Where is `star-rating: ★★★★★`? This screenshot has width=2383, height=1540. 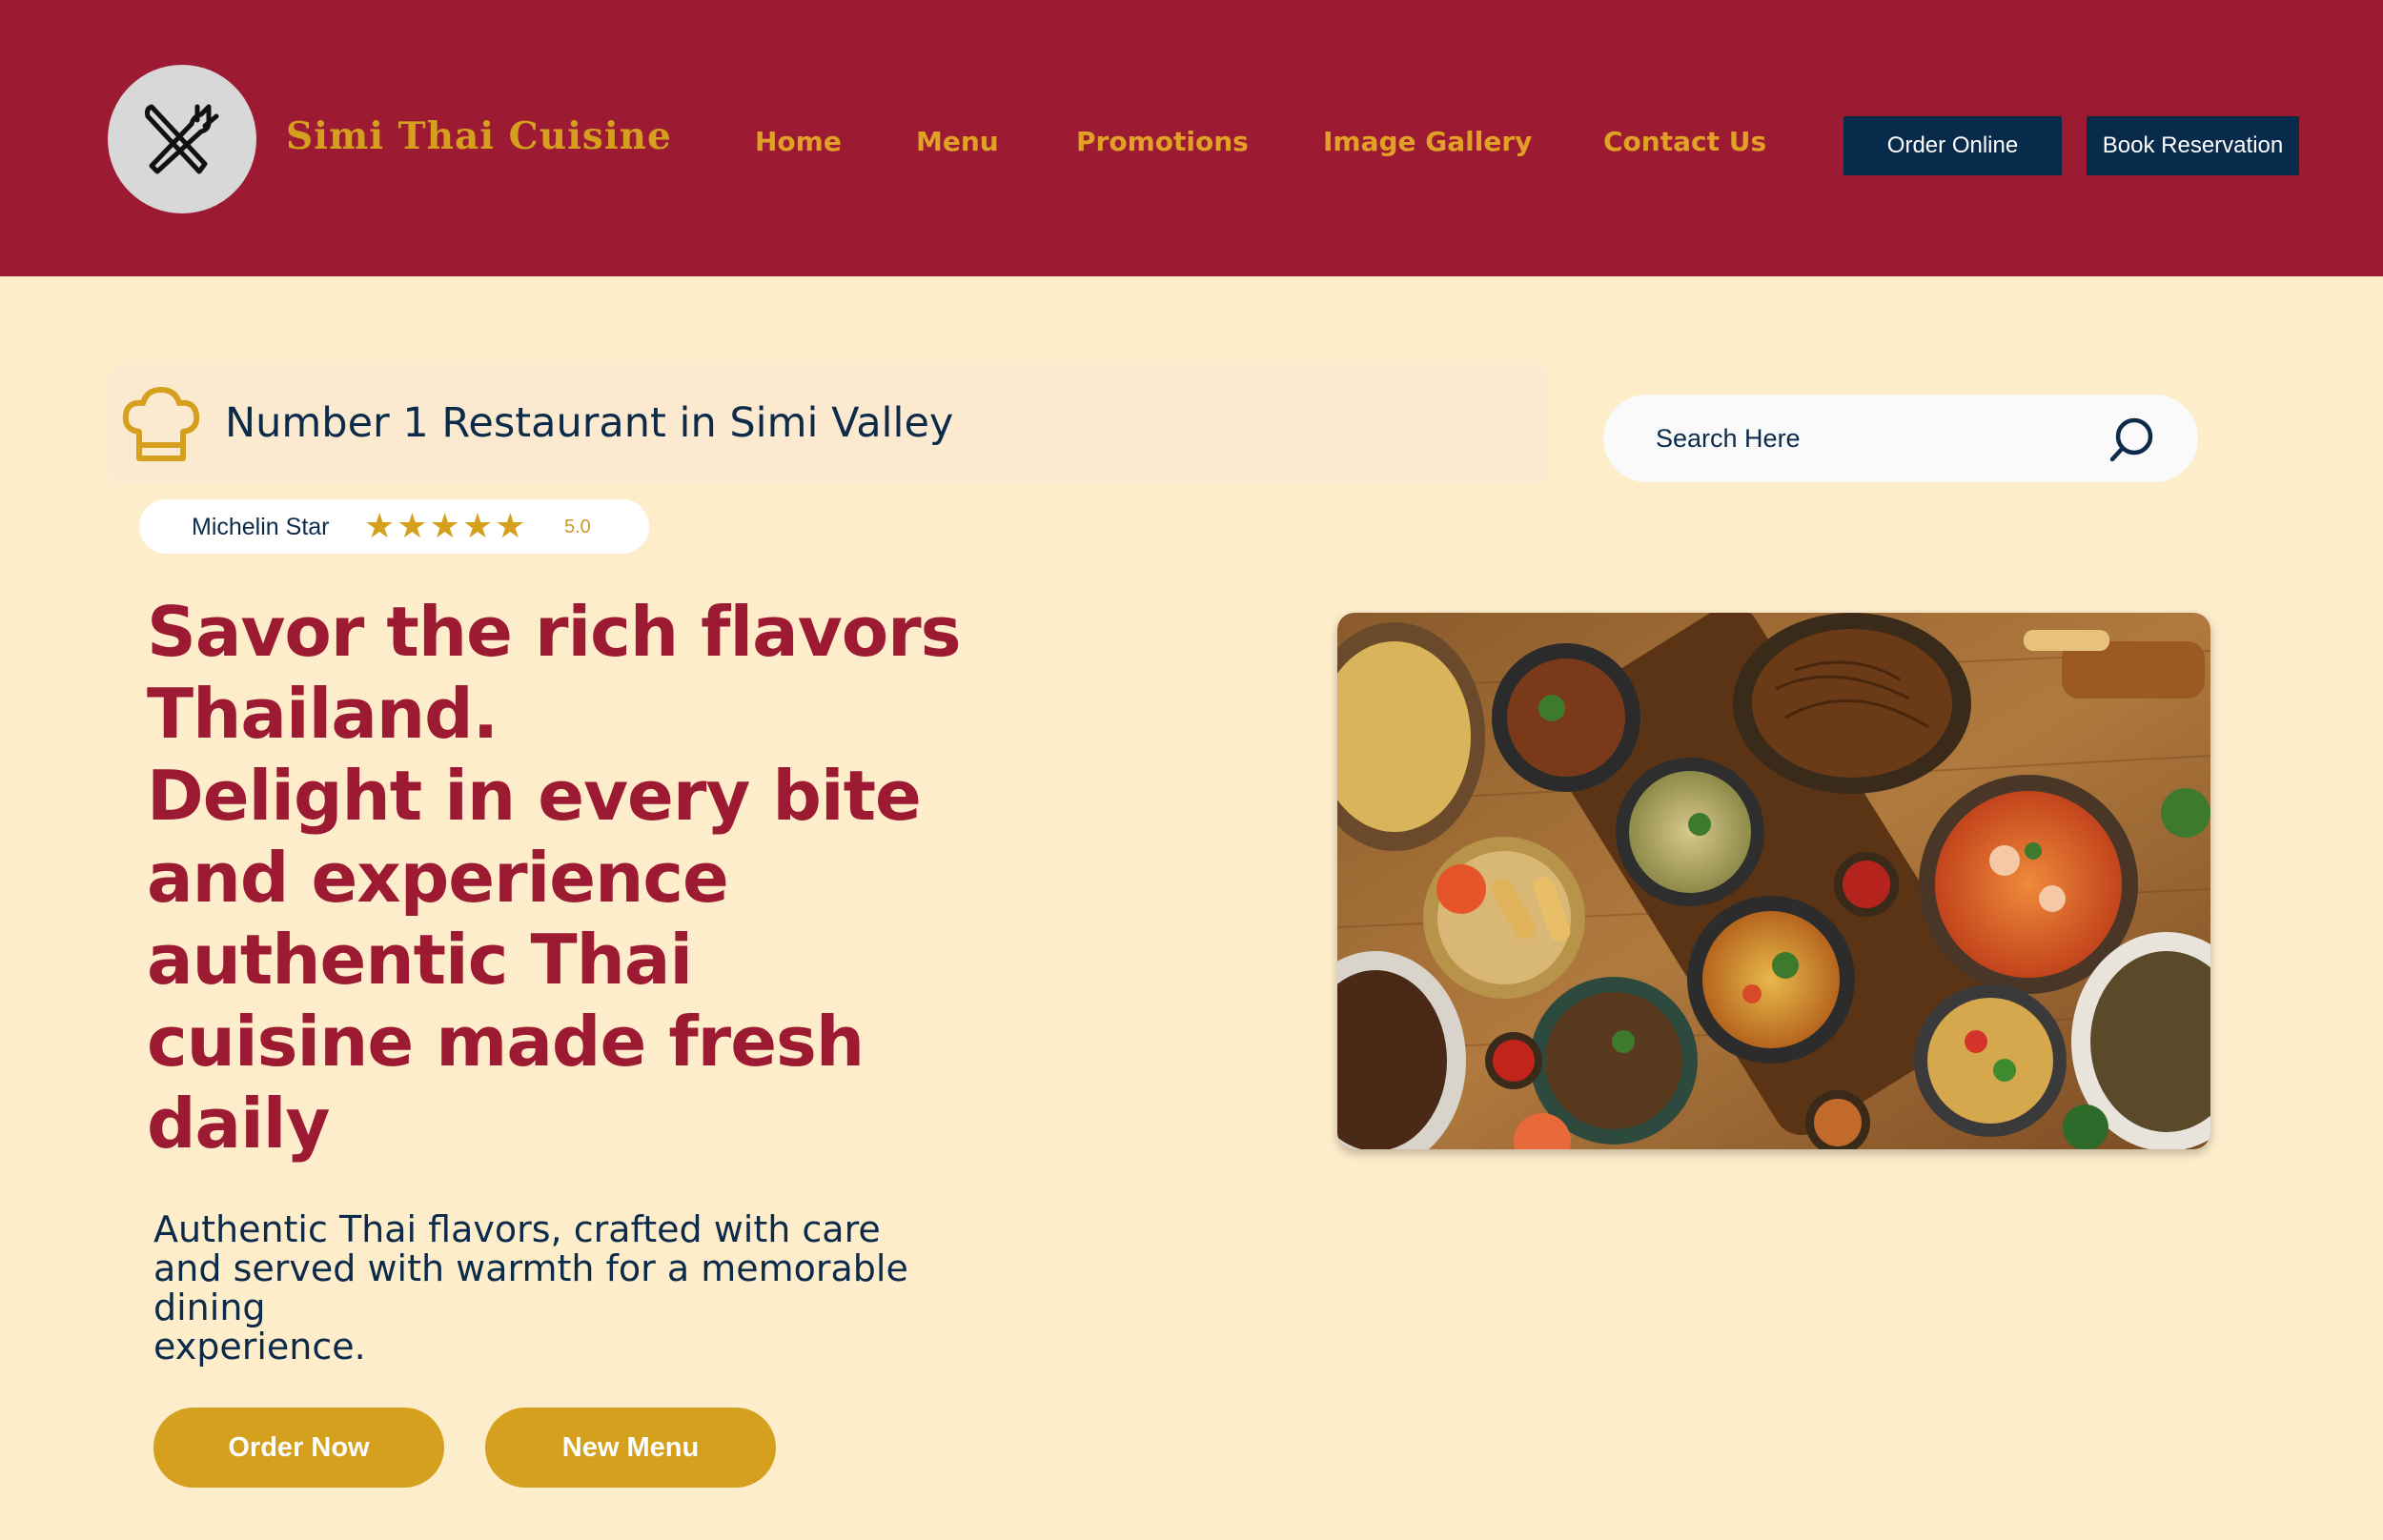 star-rating: ★★★★★ is located at coordinates (446, 526).